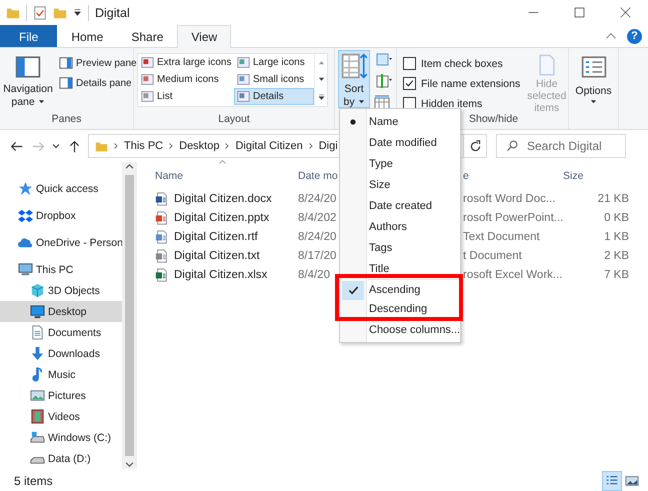 The height and width of the screenshot is (491, 648). I want to click on navigation-pane-button: Navigation pane, so click(28, 82).